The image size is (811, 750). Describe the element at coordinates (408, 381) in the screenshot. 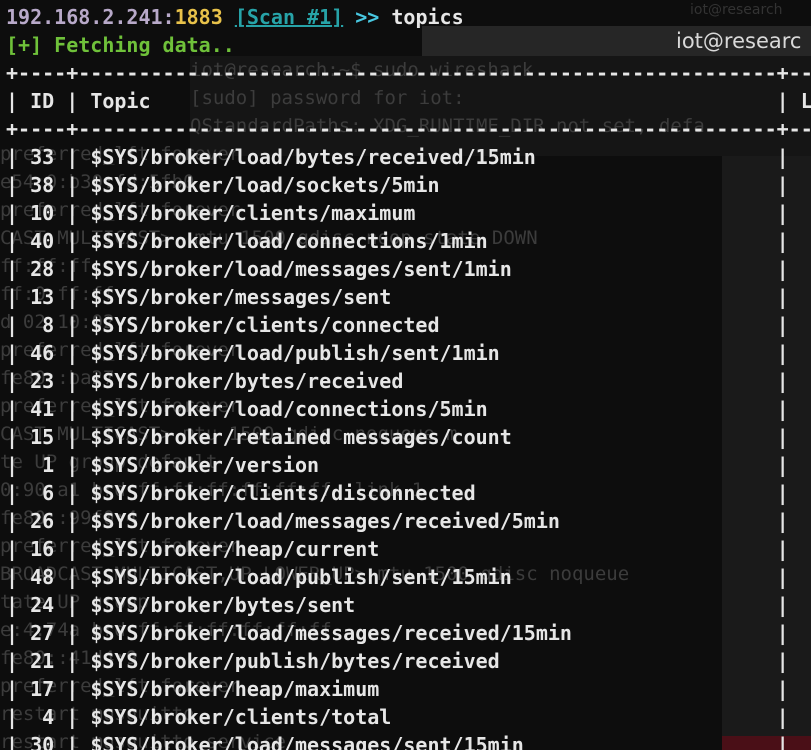

I see `table-row: | 23 | $SYS/broker/bytes/received | |` at that location.